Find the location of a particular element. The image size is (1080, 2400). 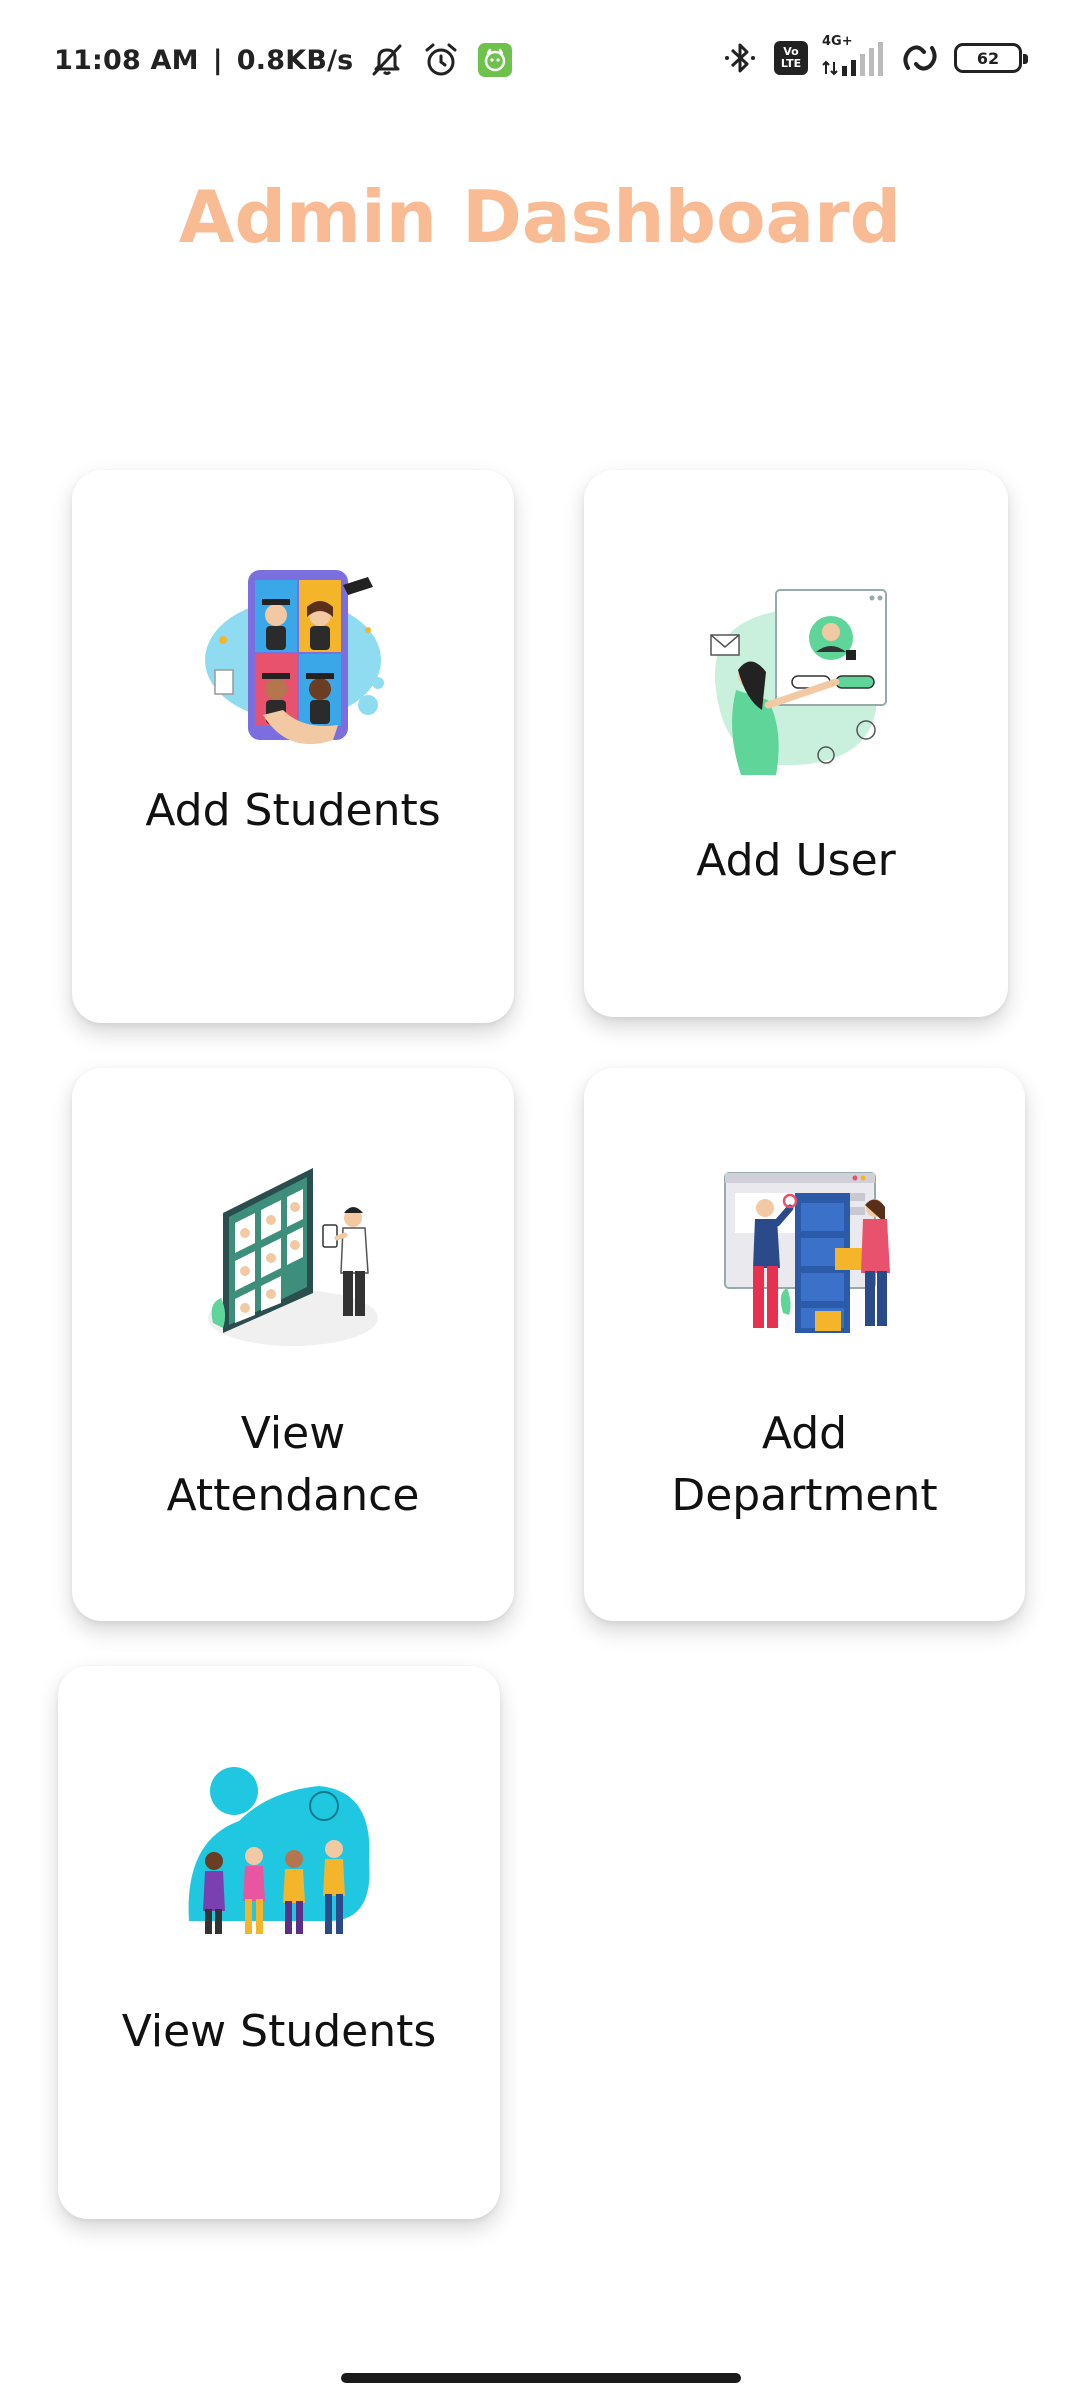

student-group-illustration is located at coordinates (279, 1850).